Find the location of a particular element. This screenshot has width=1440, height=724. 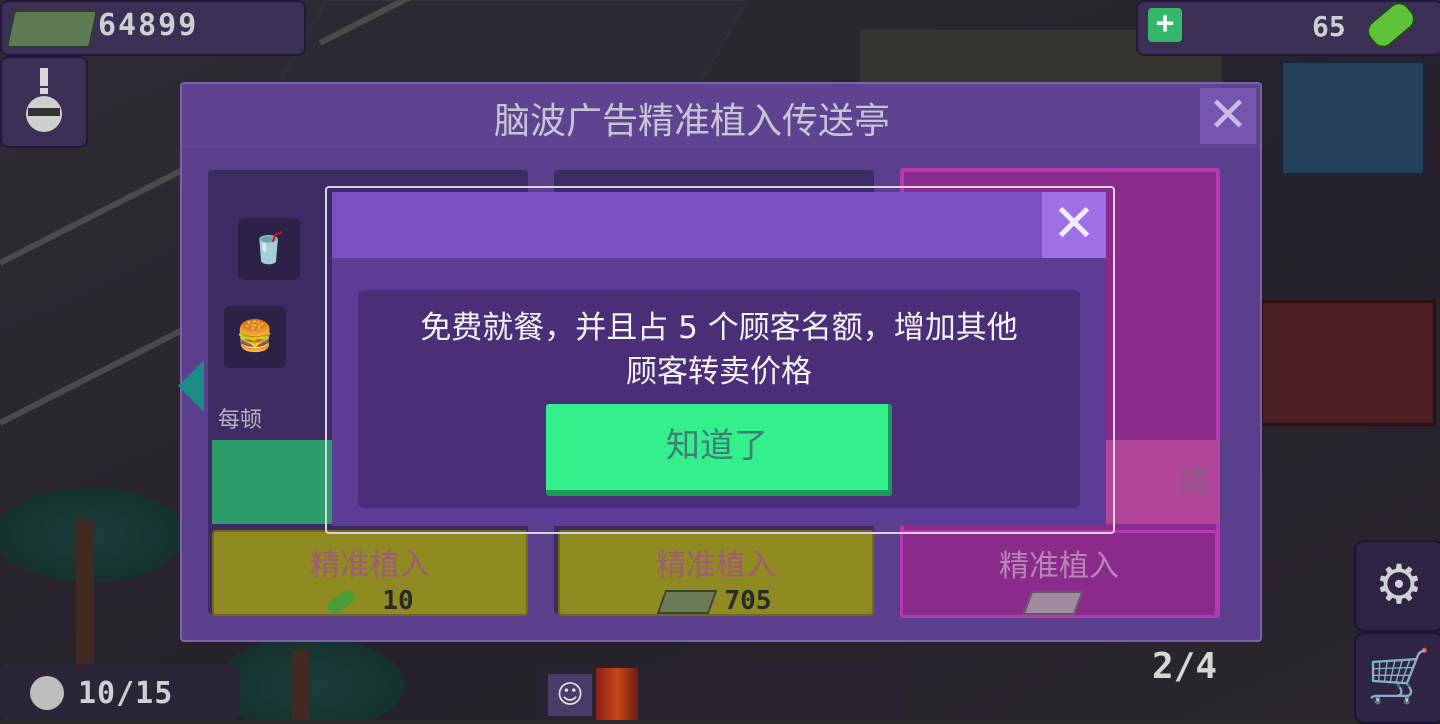

modal-header: ✕ is located at coordinates (719, 225).